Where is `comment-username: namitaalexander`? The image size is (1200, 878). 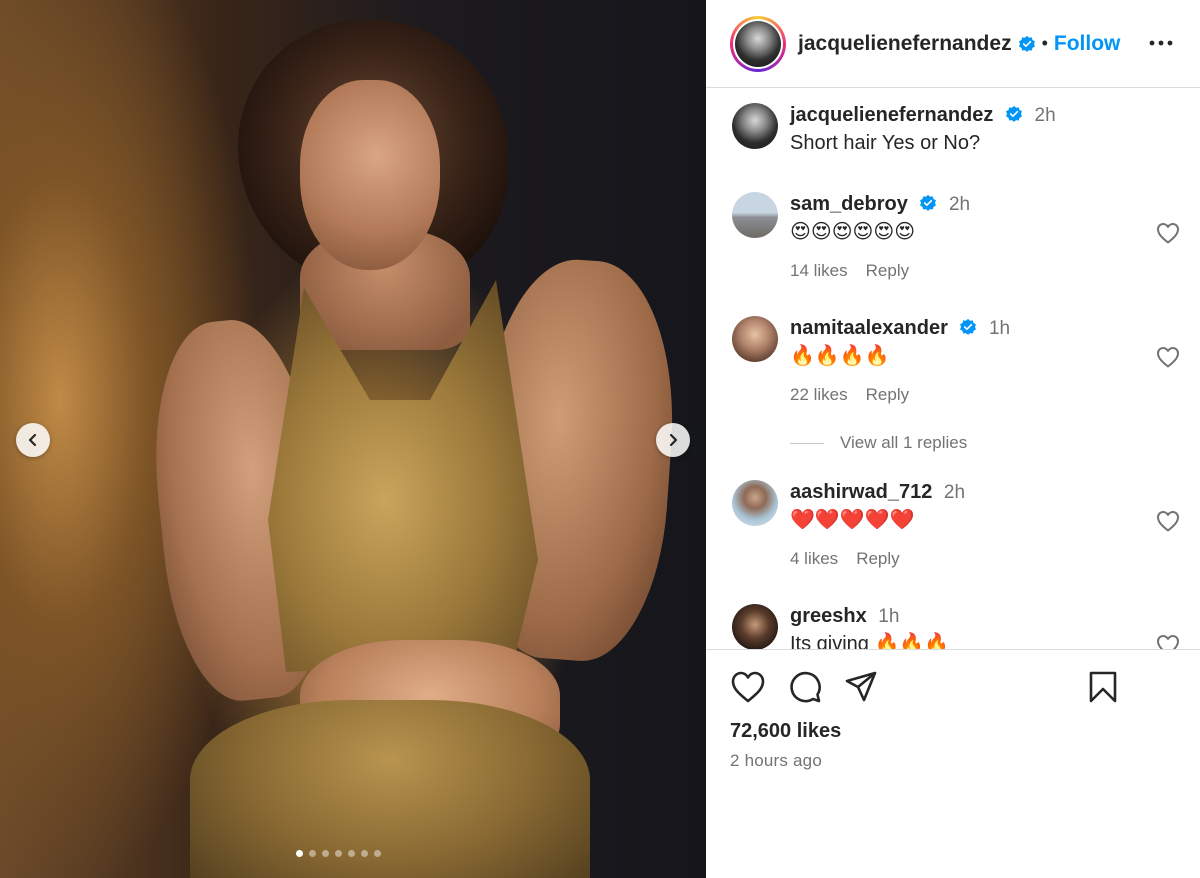
comment-username: namitaalexander is located at coordinates (869, 328).